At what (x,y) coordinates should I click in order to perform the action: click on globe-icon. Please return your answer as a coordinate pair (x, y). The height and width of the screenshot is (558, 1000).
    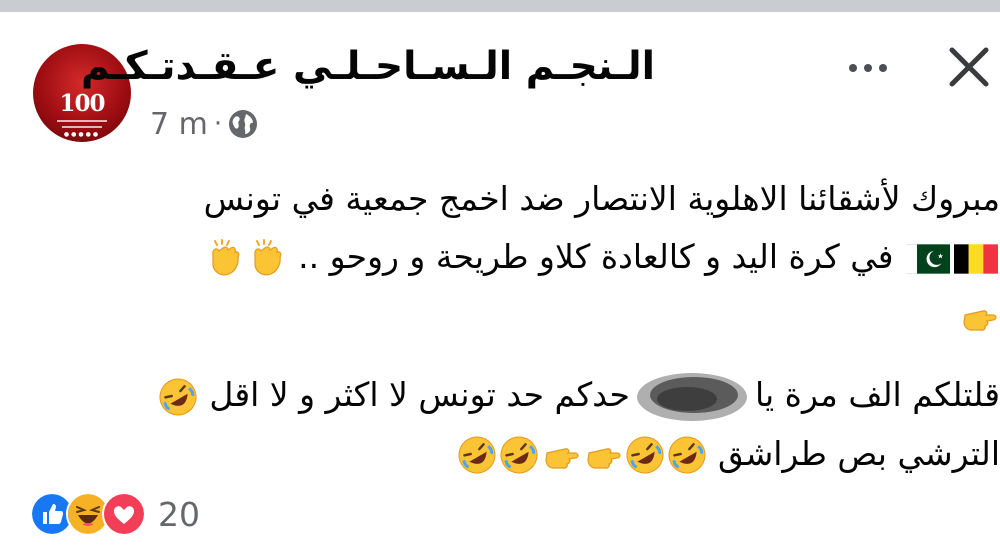
    Looking at the image, I should click on (243, 124).